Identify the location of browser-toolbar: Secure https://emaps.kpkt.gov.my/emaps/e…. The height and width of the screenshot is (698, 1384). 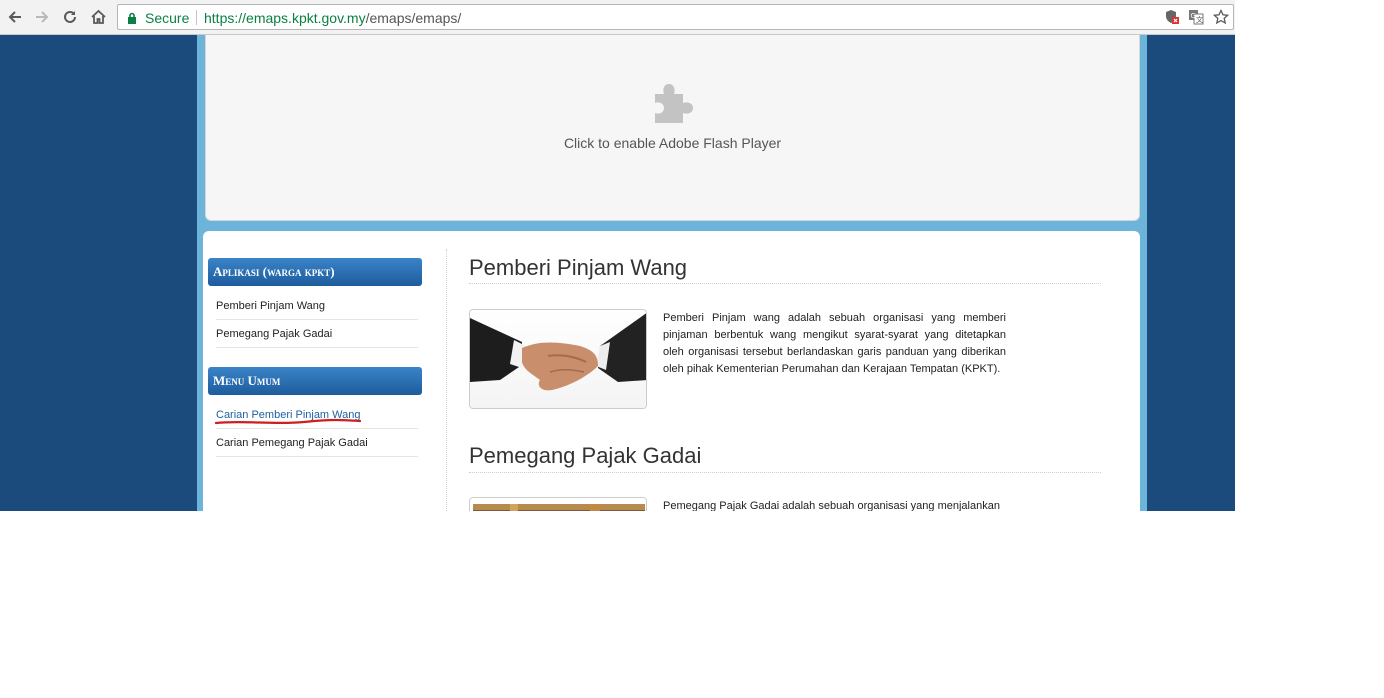
(617, 17).